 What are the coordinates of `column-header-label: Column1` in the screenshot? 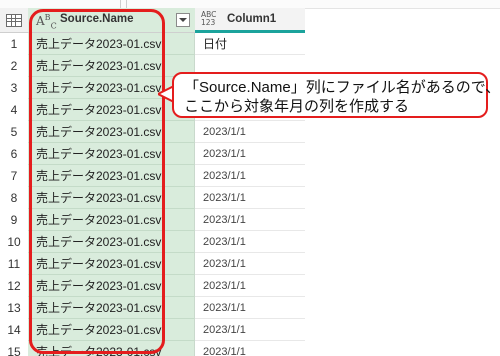 It's located at (252, 19).